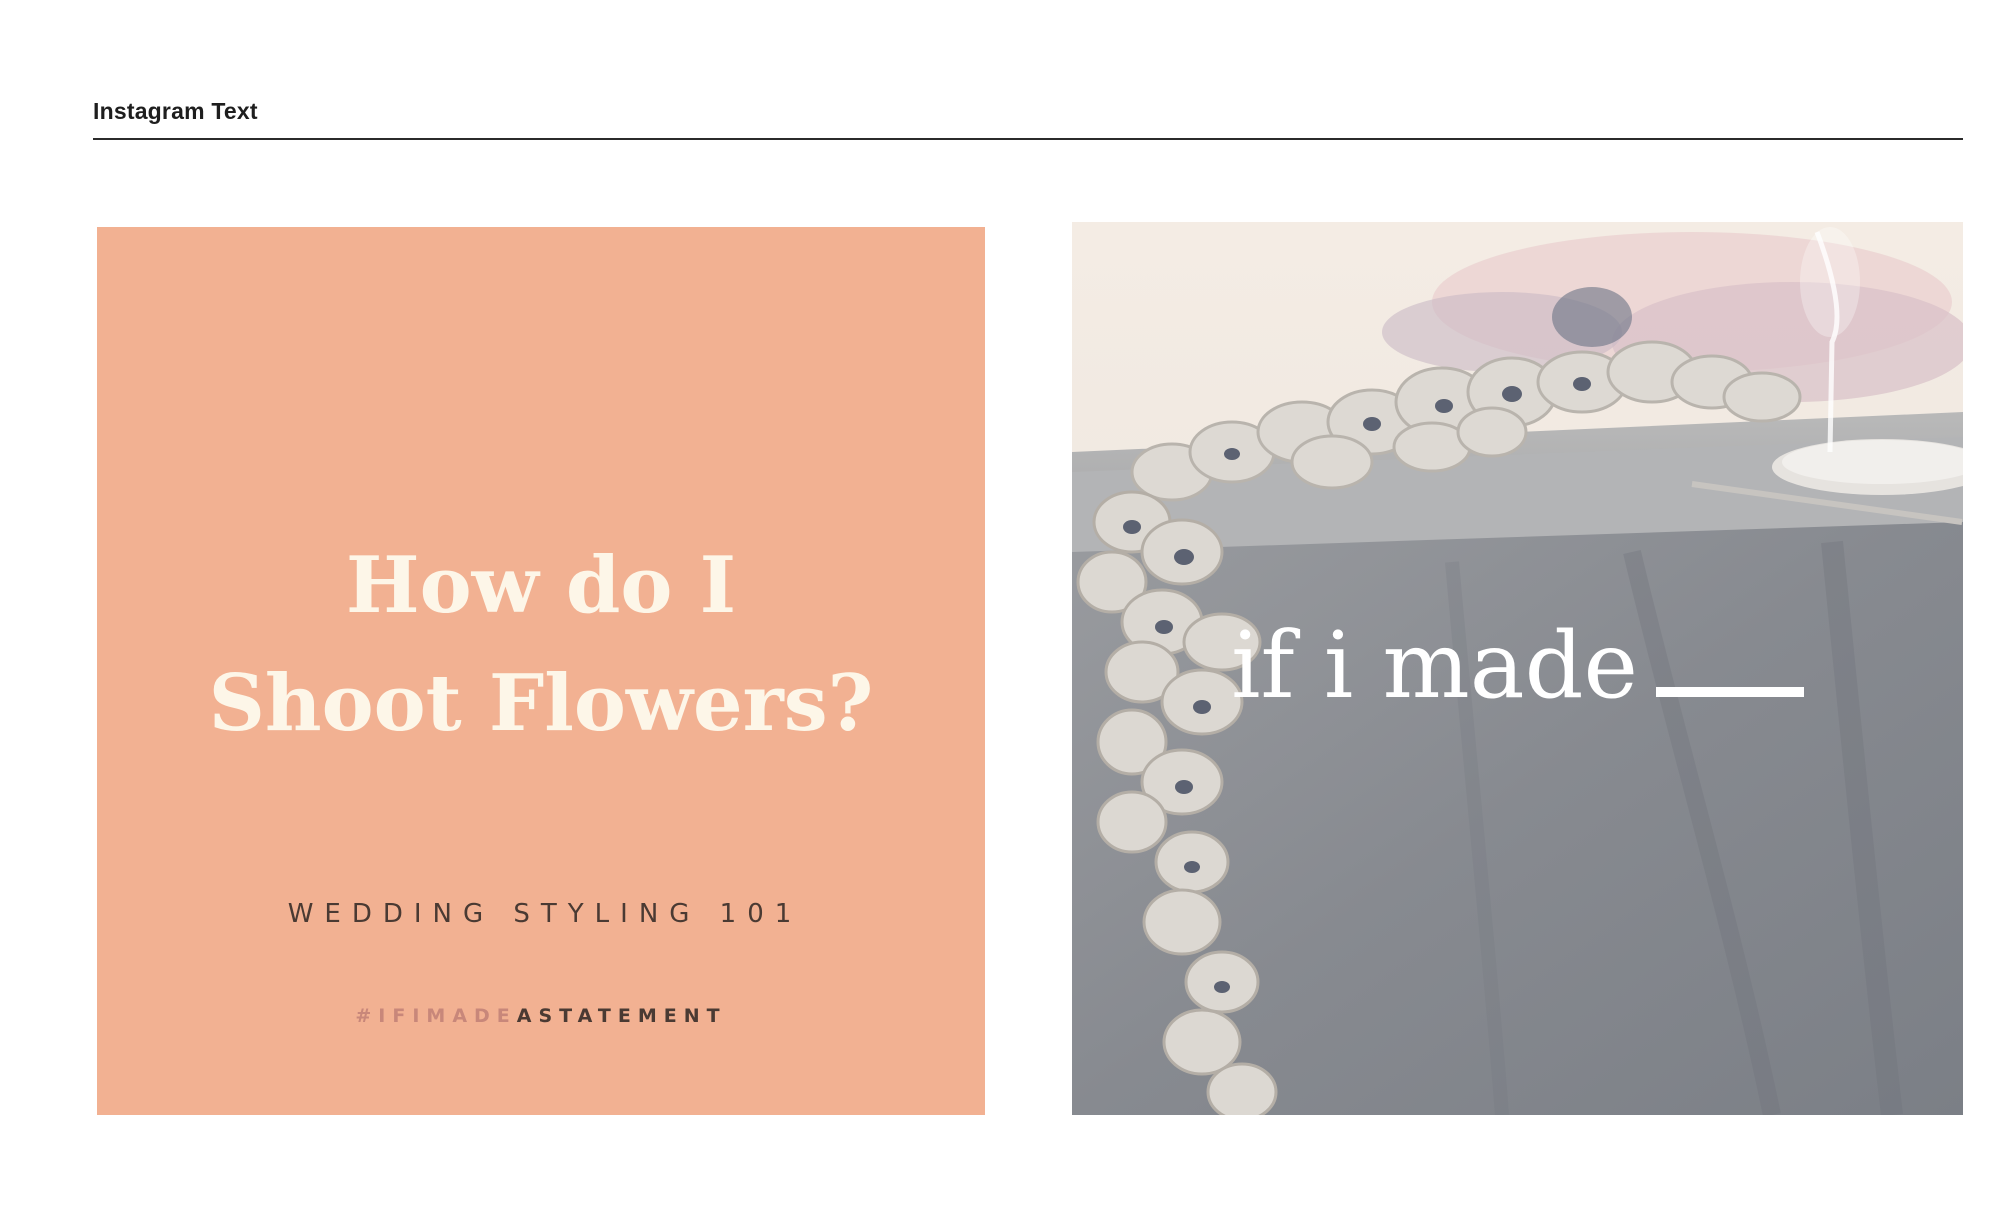 Image resolution: width=2000 pixels, height=1212 pixels. Describe the element at coordinates (436, 1016) in the screenshot. I see `hashtag-prefix: #IFIMADE` at that location.